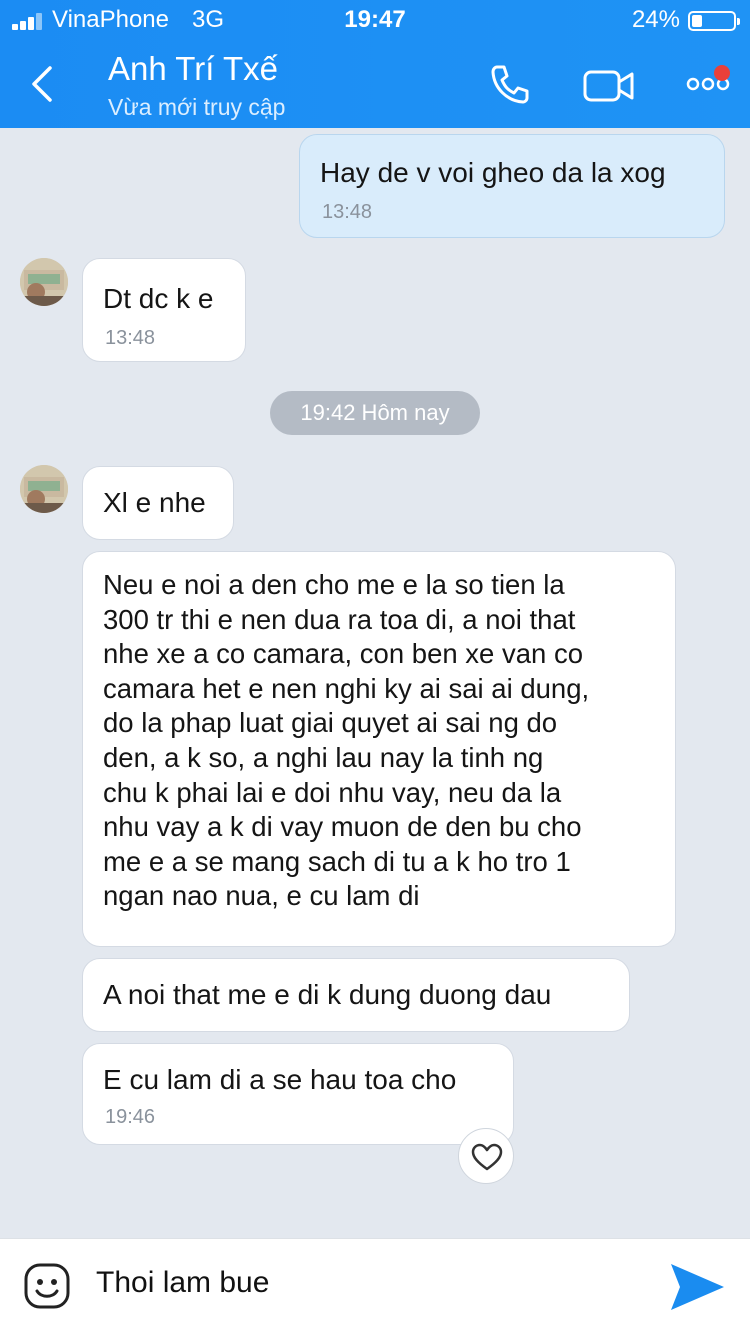  What do you see at coordinates (330, 723) in the screenshot?
I see `message-line: do la phap luat giai quyet ai sai ng do` at bounding box center [330, 723].